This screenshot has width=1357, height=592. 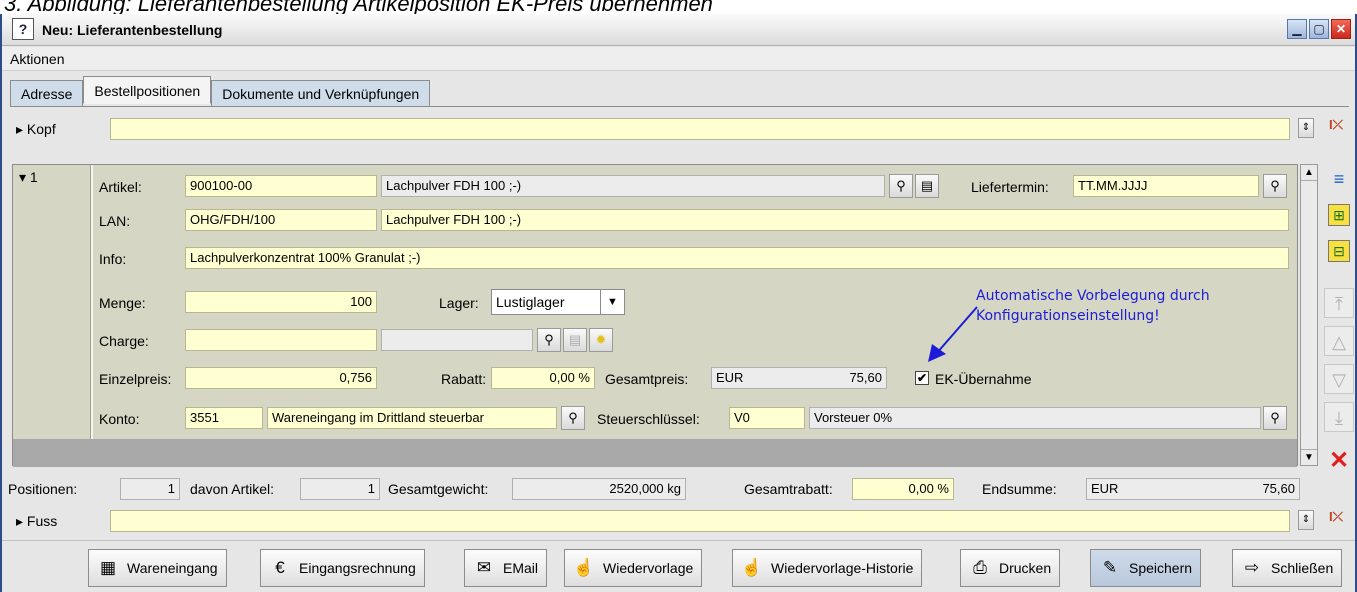 I want to click on position-scrollbar: ▲ ▼, so click(x=1309, y=315).